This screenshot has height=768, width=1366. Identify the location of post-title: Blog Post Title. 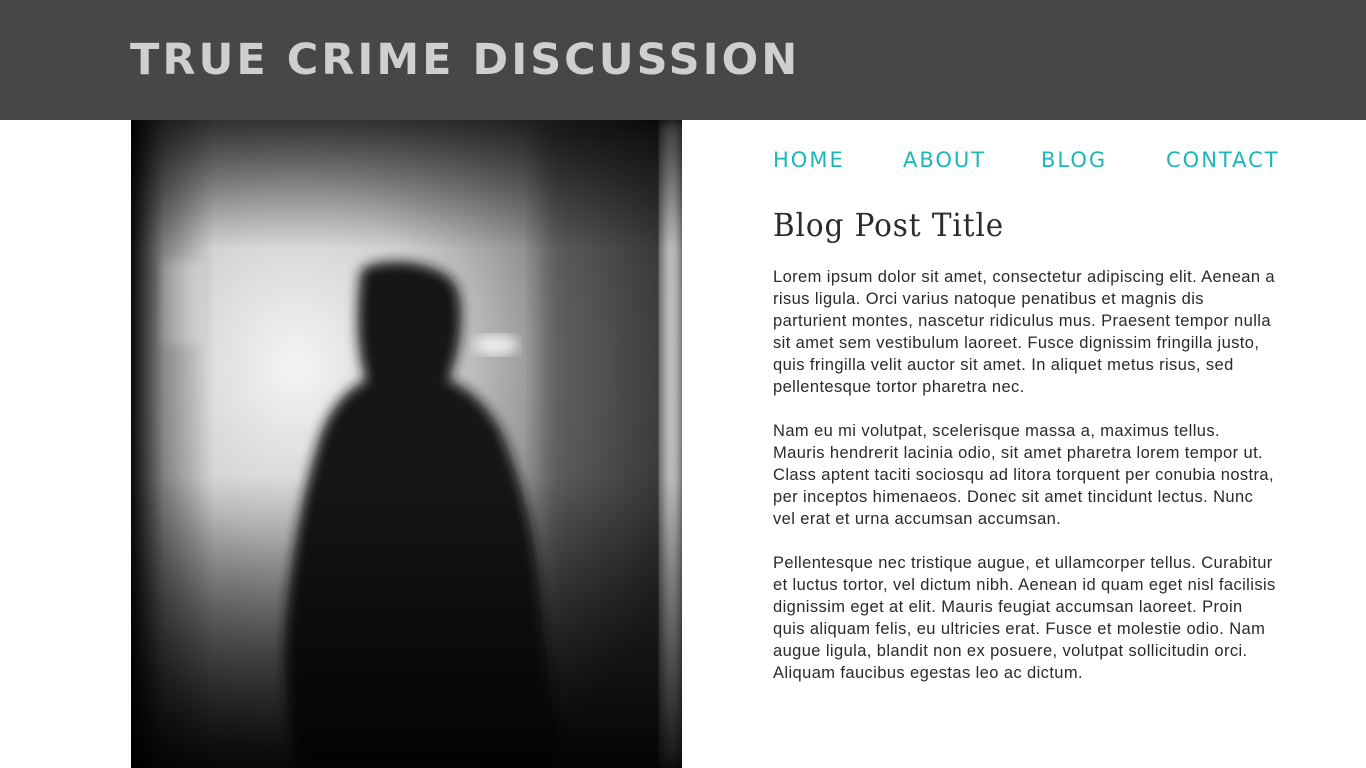
(889, 225).